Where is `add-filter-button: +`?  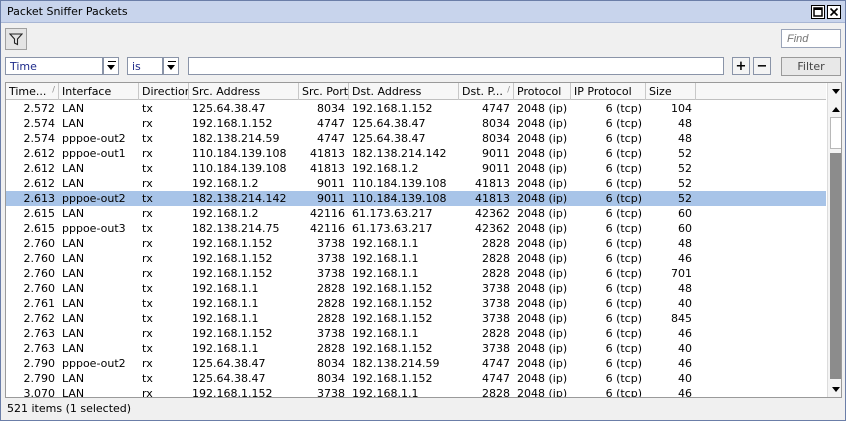
add-filter-button: + is located at coordinates (741, 66).